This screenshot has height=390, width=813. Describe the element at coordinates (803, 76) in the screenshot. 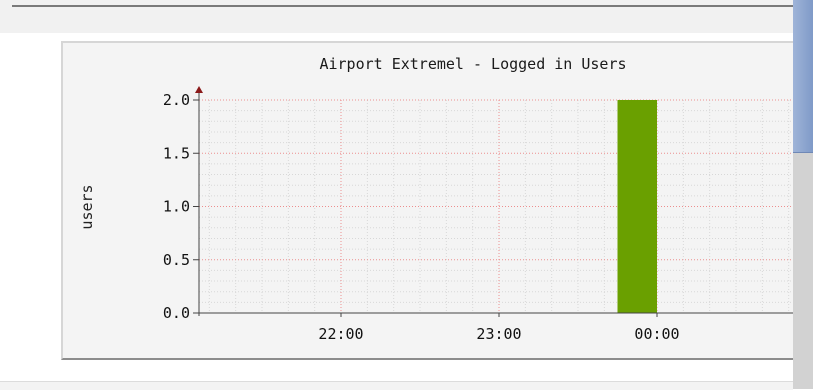

I see `scrollbar-thumb` at that location.